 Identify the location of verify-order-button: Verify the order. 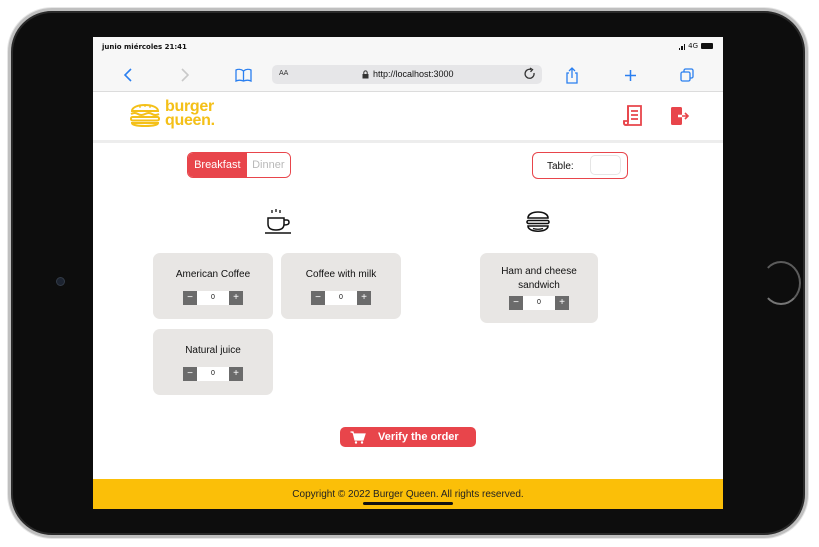
(408, 437).